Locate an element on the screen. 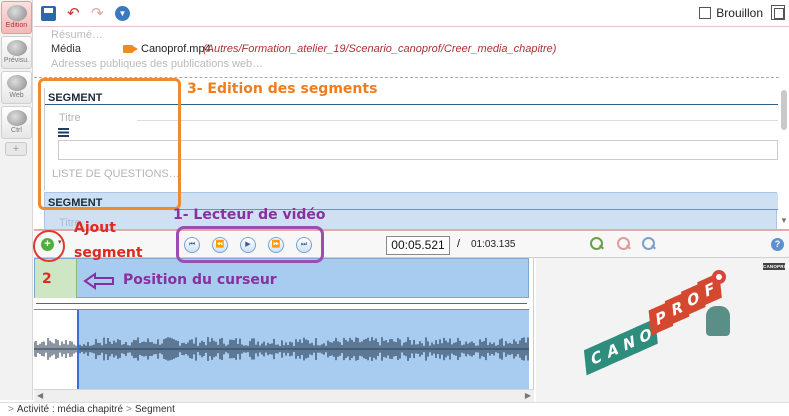 The image size is (789, 416). player-bar: + ▾ ⏮ ⏪ ▶ ⏩ ⏭ 00:05.521 / 01:03.135 ? is located at coordinates (411, 245).